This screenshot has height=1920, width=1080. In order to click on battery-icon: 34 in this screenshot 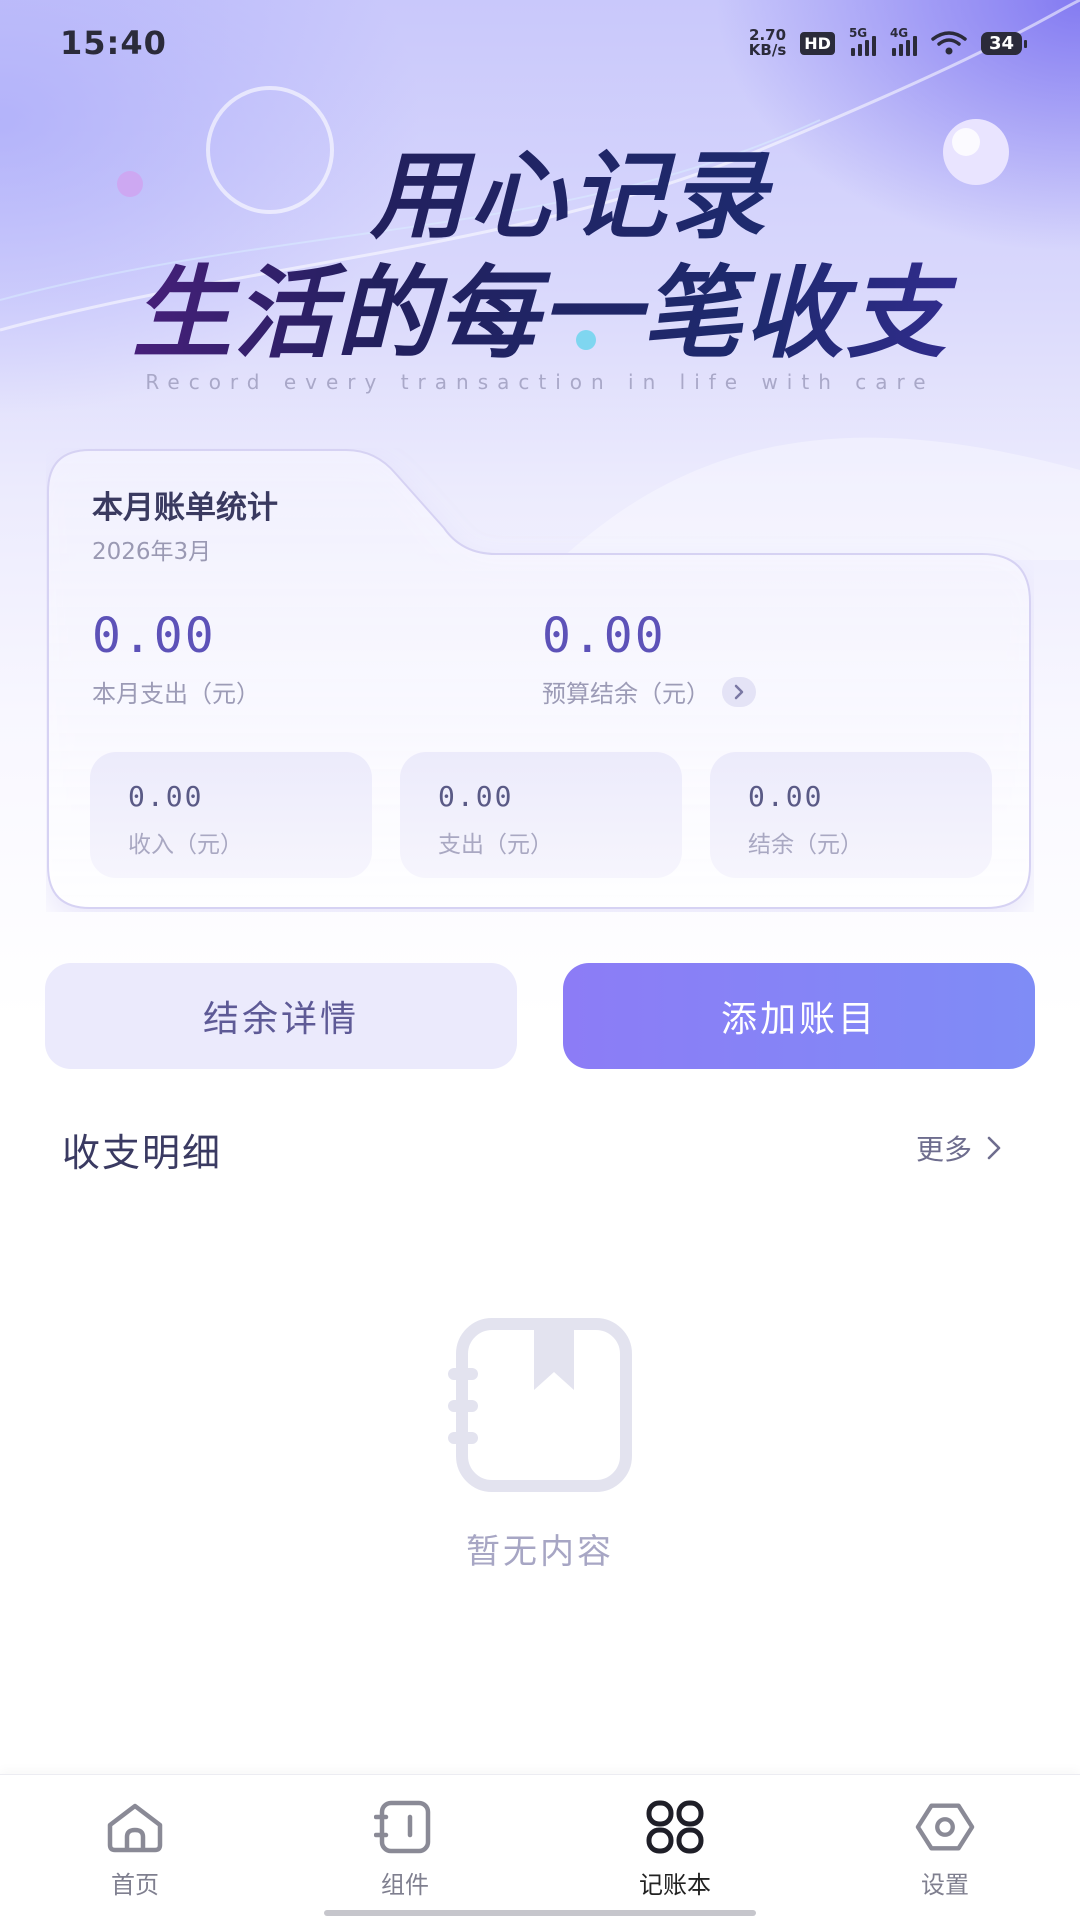, I will do `click(1004, 43)`.